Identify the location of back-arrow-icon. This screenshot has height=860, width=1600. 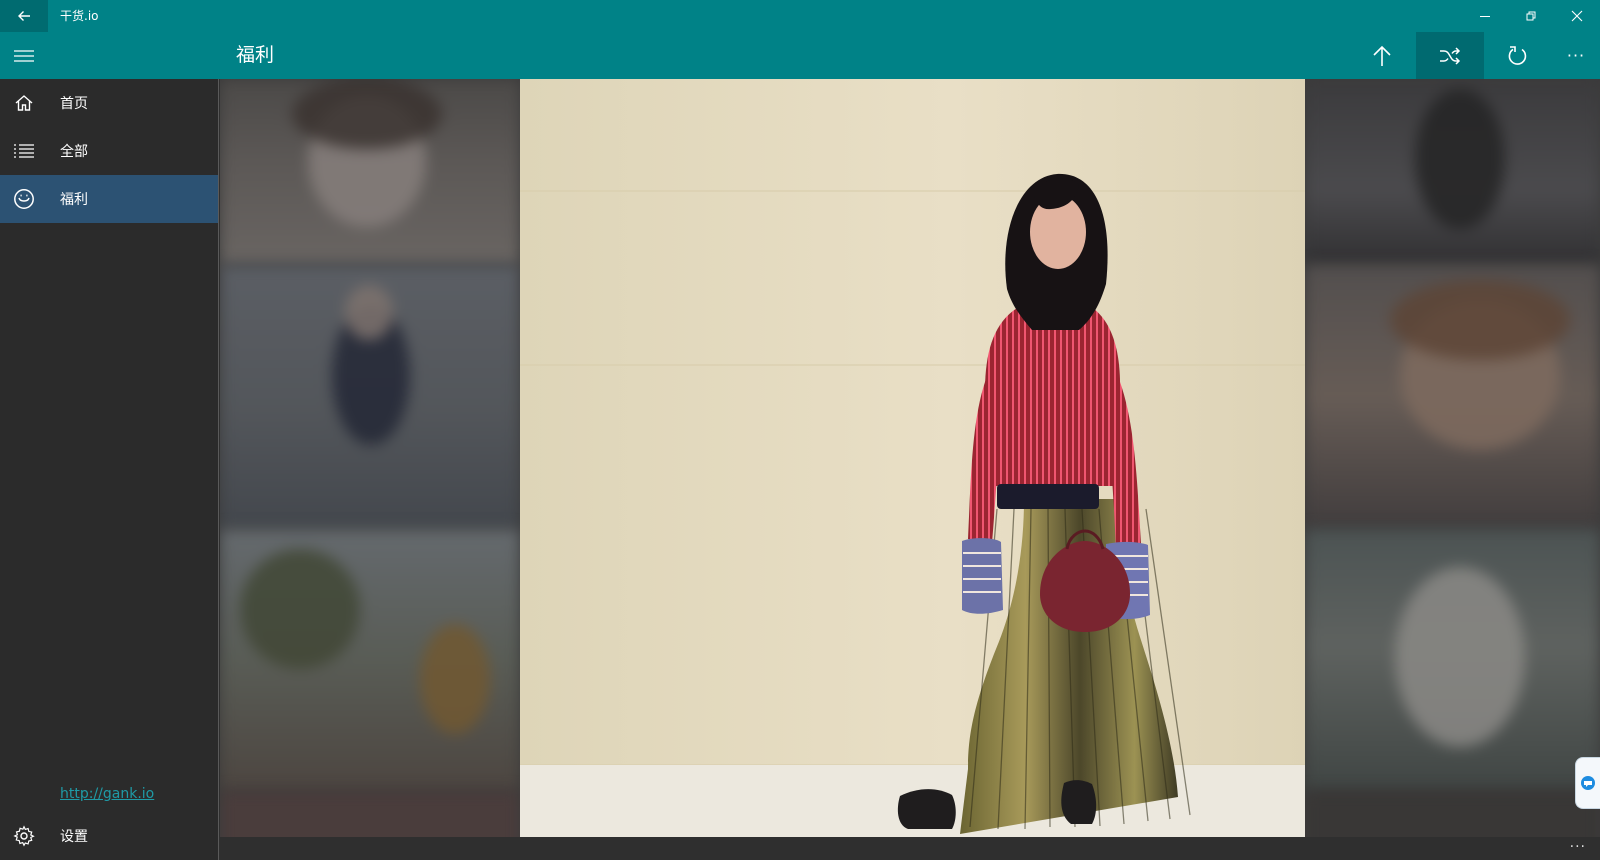
(24, 16).